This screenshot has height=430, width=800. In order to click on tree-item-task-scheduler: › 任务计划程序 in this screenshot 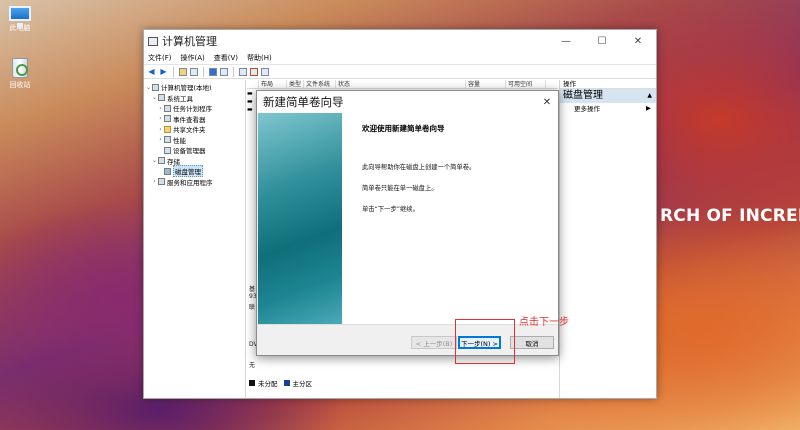, I will do `click(195, 108)`.